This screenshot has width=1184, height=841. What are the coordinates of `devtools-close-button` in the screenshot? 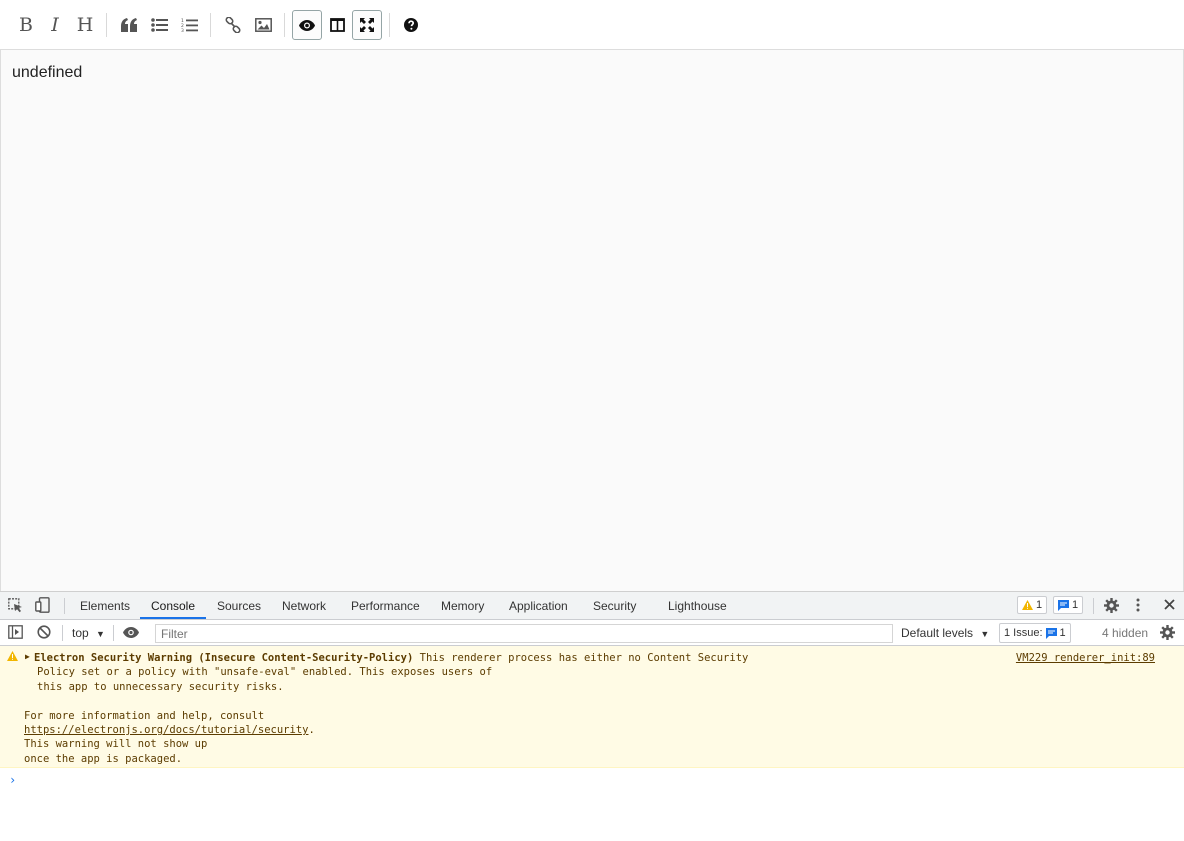 It's located at (1169, 604).